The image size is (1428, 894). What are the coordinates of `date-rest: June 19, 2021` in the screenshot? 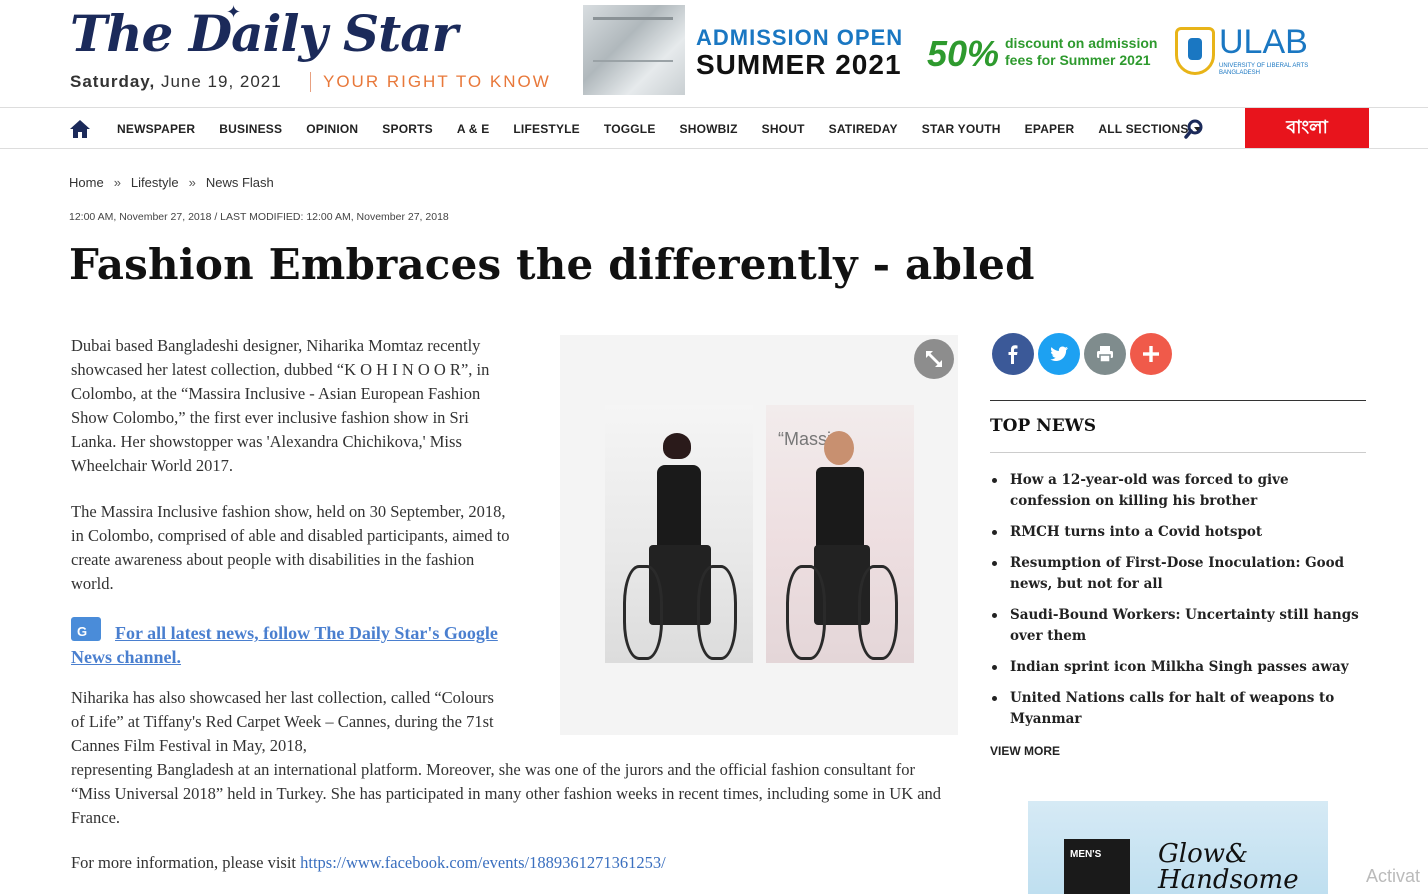 It's located at (221, 81).